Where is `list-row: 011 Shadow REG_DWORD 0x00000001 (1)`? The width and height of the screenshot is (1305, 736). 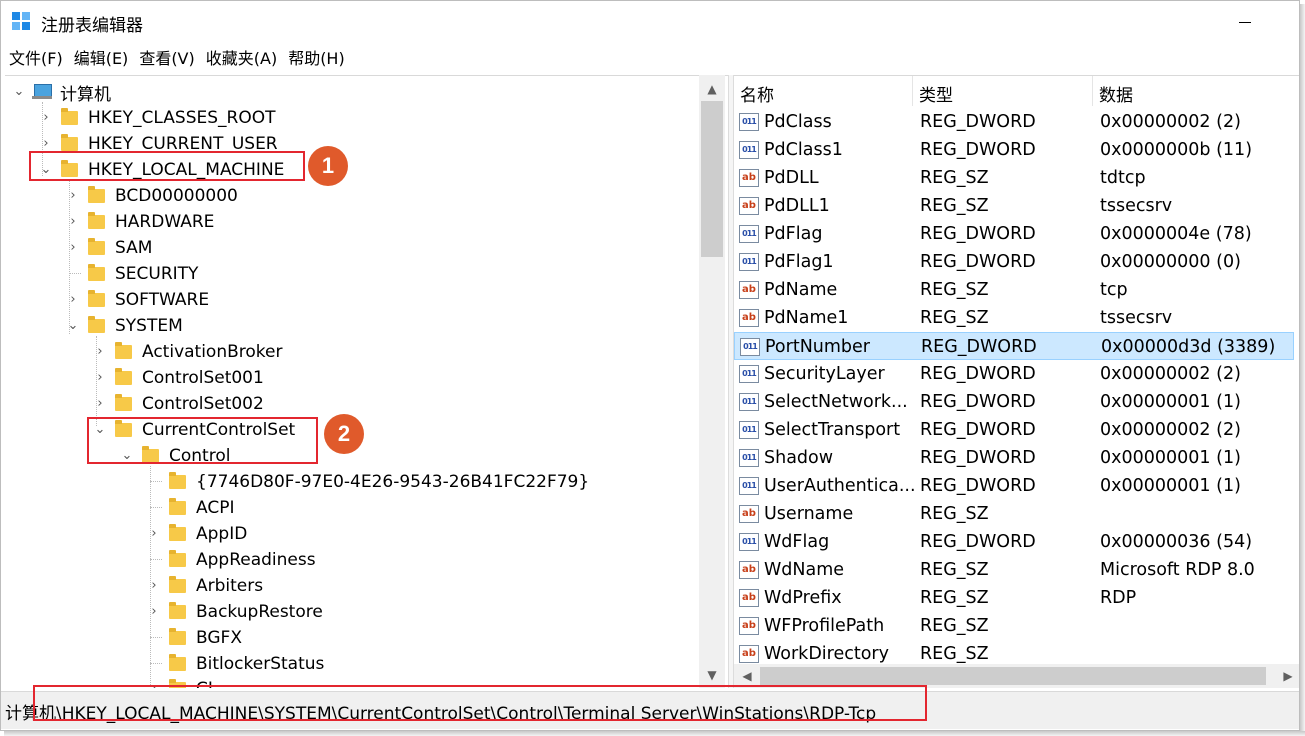 list-row: 011 Shadow REG_DWORD 0x00000001 (1) is located at coordinates (1014, 458).